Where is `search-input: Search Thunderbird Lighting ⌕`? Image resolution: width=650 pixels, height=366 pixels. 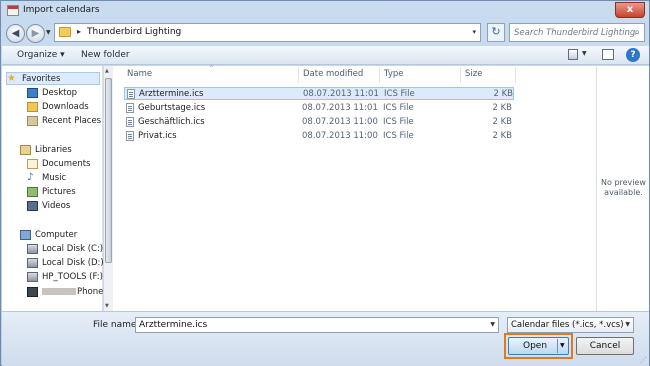 search-input: Search Thunderbird Lighting ⌕ is located at coordinates (577, 32).